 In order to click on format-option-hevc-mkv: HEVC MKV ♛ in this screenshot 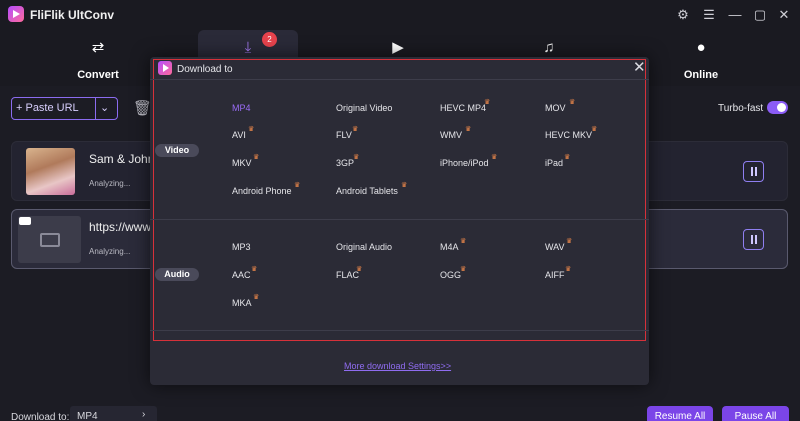, I will do `click(571, 133)`.